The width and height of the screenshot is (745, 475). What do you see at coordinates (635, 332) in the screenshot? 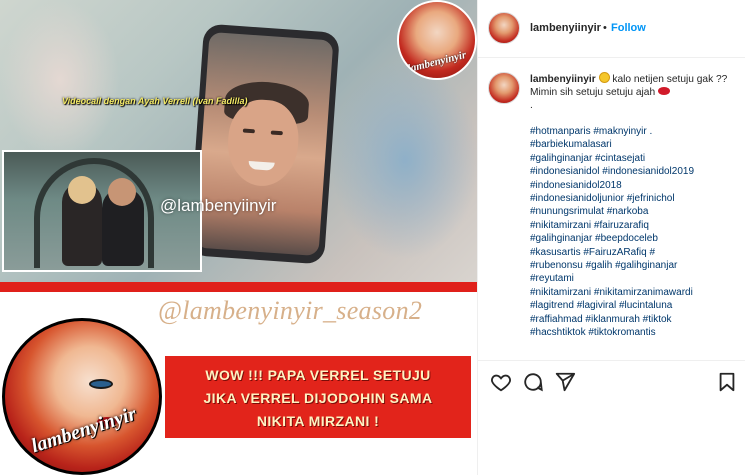
I see `hashtag-line: #hacshtiktok #tiktokromantis` at bounding box center [635, 332].